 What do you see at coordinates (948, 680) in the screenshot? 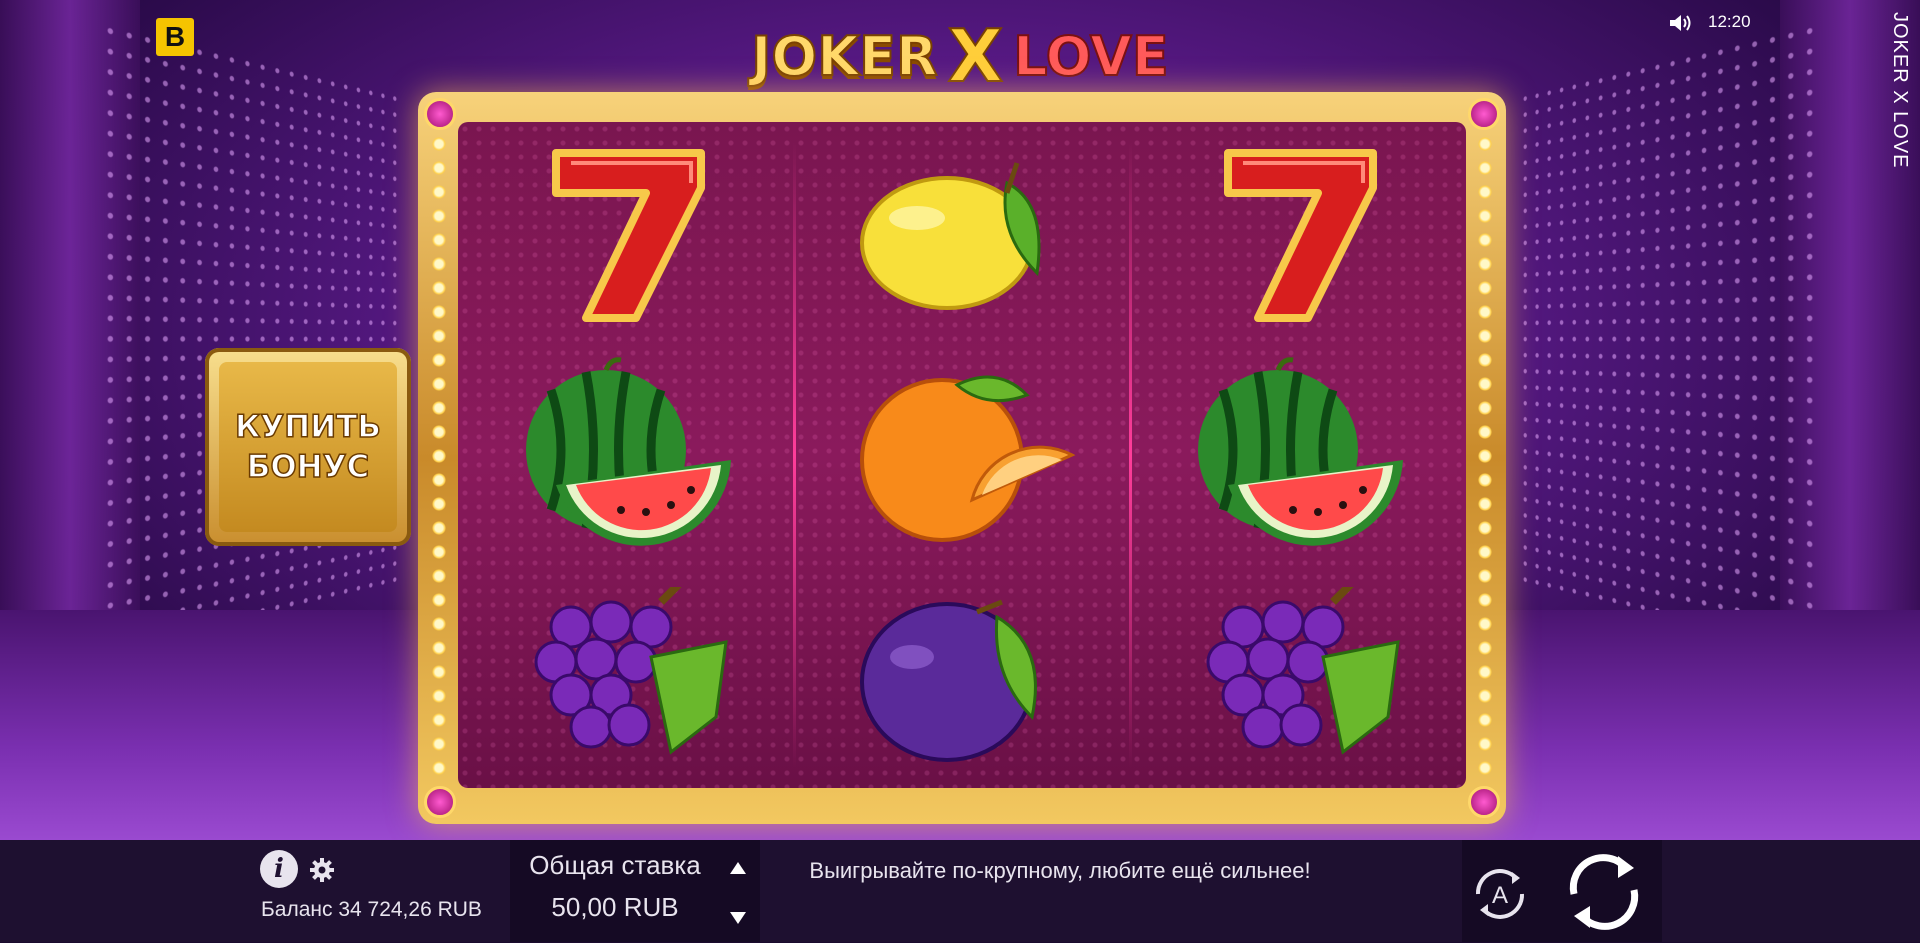
I see `plum-icon` at bounding box center [948, 680].